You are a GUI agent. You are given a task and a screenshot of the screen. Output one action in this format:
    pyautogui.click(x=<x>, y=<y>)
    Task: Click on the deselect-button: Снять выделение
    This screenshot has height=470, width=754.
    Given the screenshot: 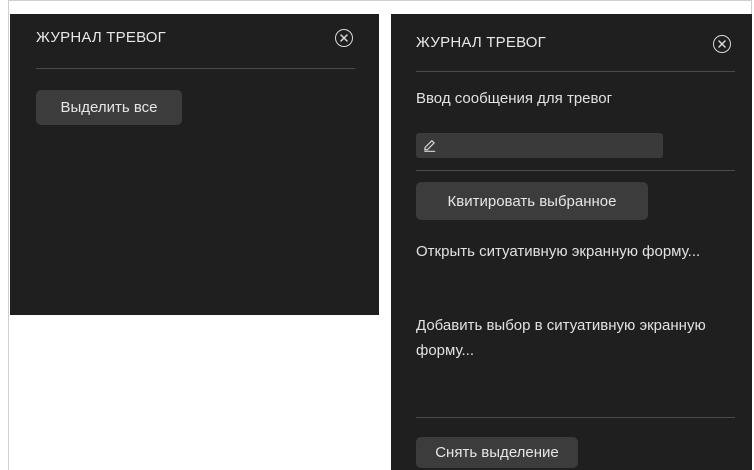 What is the action you would take?
    pyautogui.click(x=497, y=452)
    